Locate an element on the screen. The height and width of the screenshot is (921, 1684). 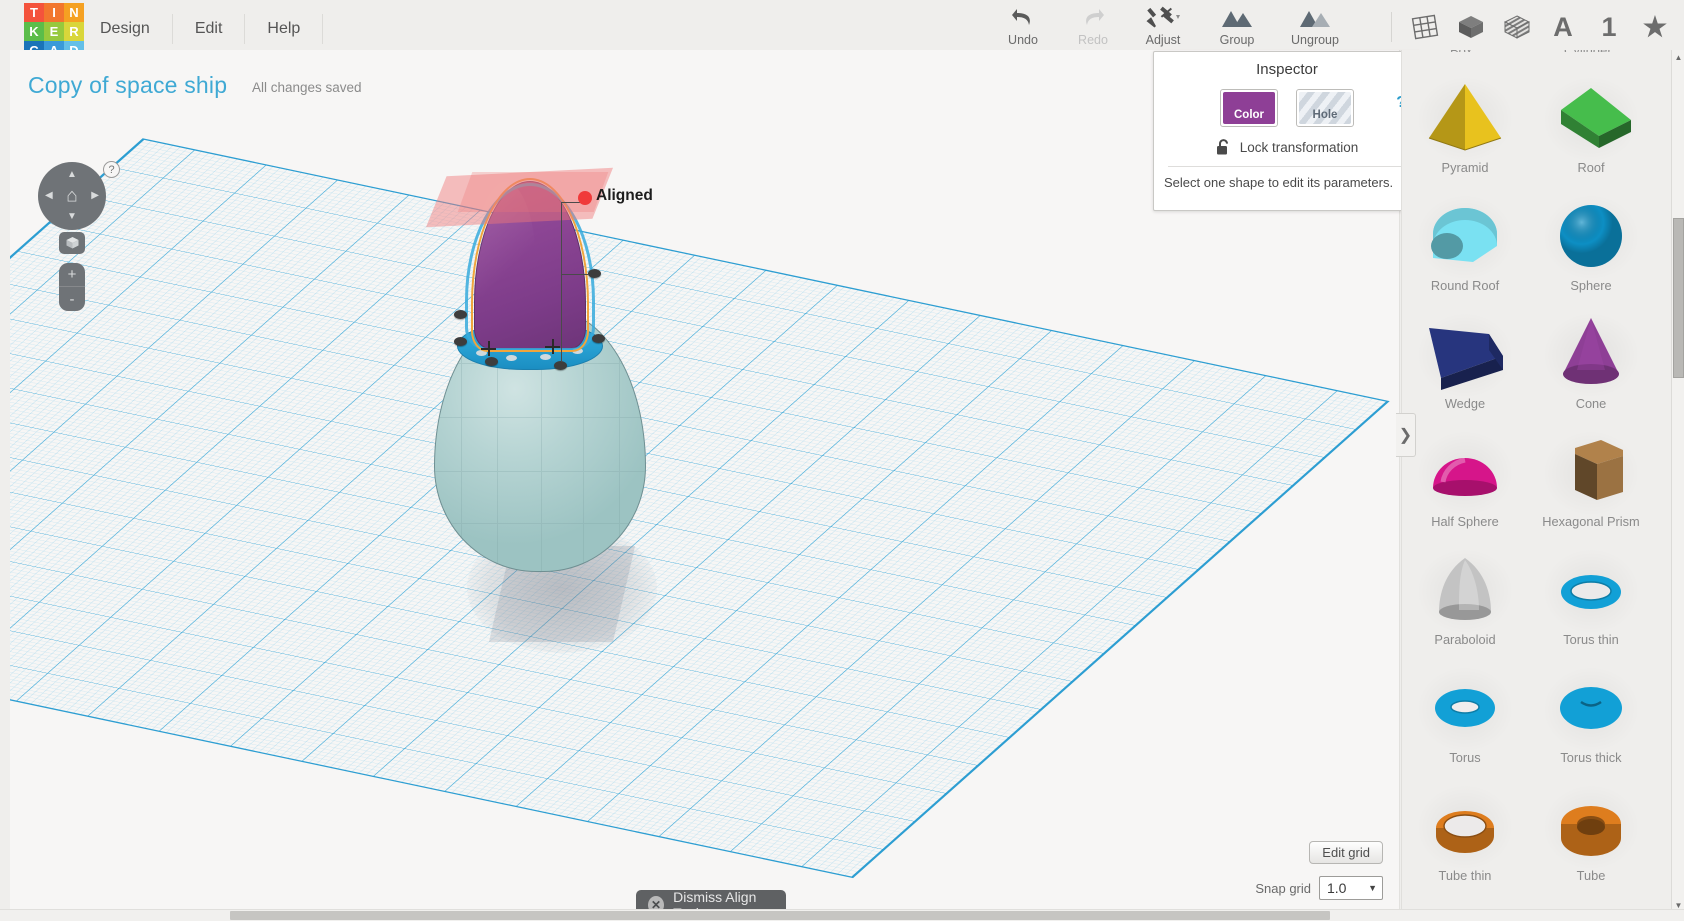
shape-item-round-roof: Round Roof is located at coordinates (1465, 241).